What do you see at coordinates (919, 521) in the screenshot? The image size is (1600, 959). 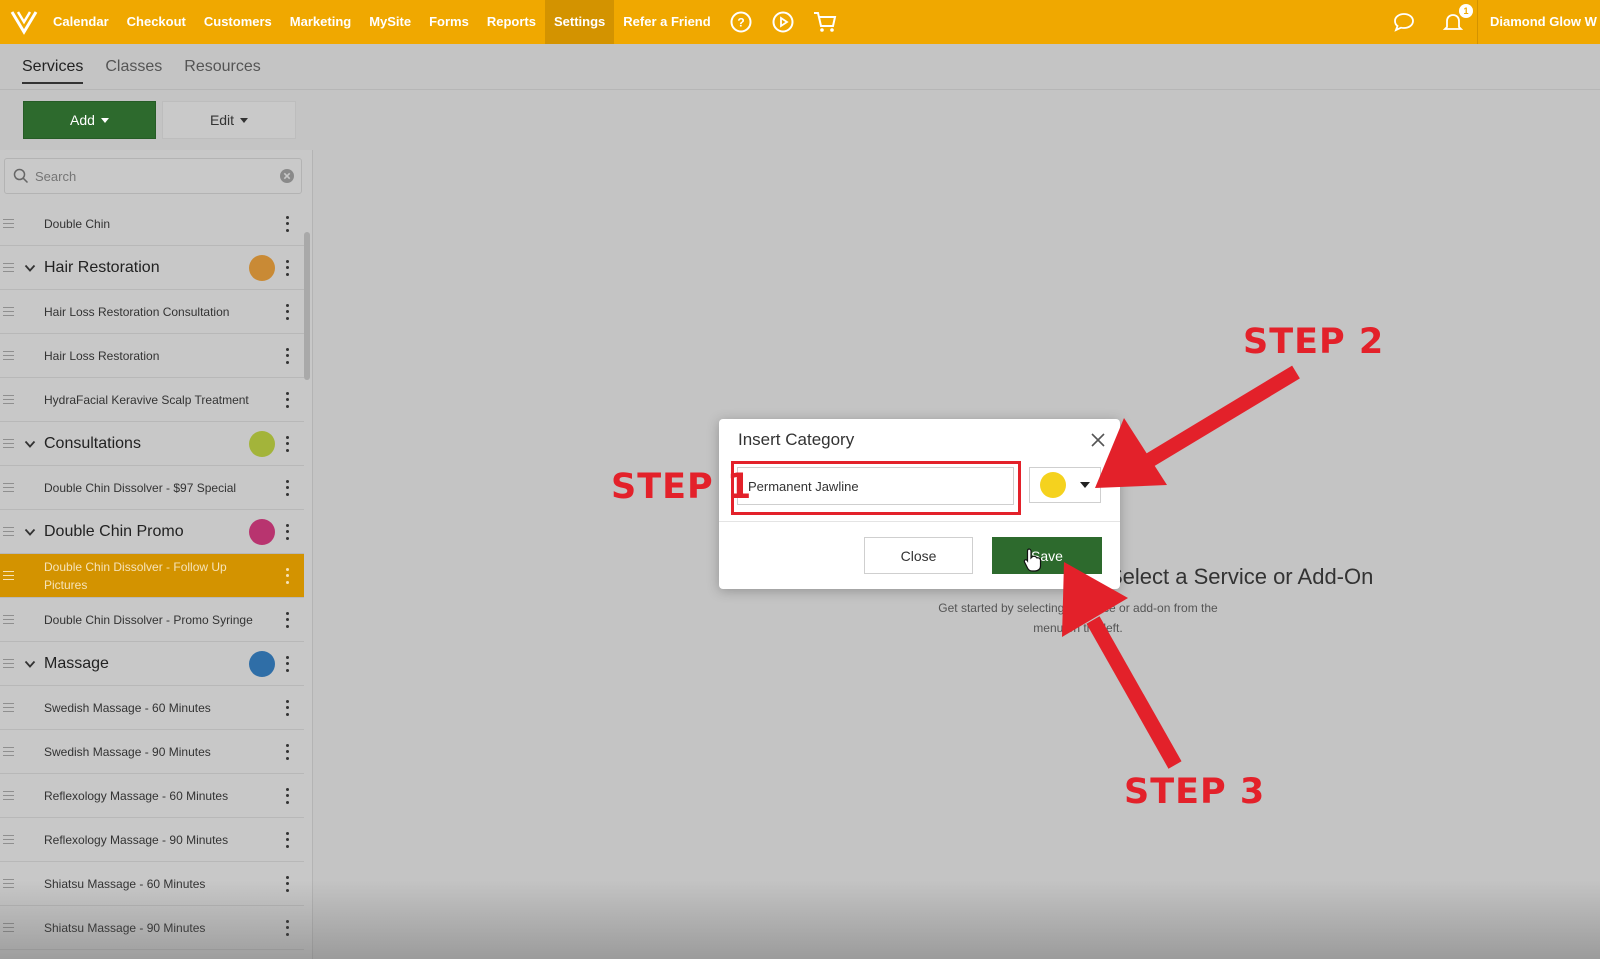 I see `dialog-divider` at bounding box center [919, 521].